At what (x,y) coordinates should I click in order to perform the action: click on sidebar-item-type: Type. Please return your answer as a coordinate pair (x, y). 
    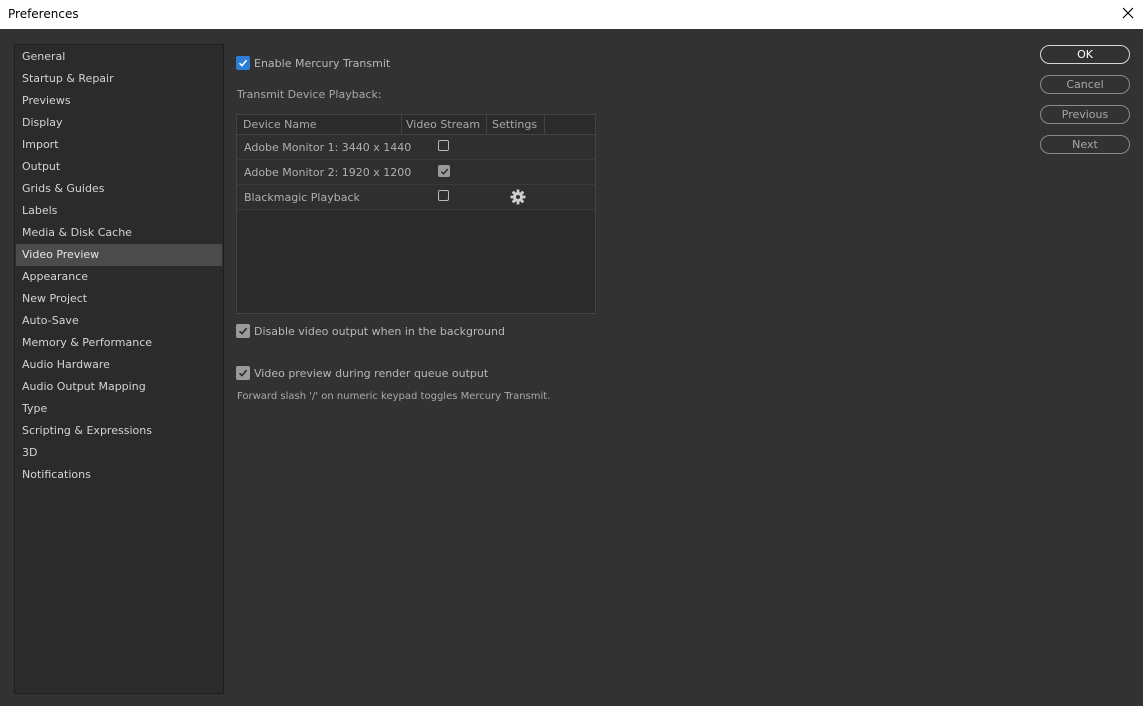
    Looking at the image, I should click on (119, 409).